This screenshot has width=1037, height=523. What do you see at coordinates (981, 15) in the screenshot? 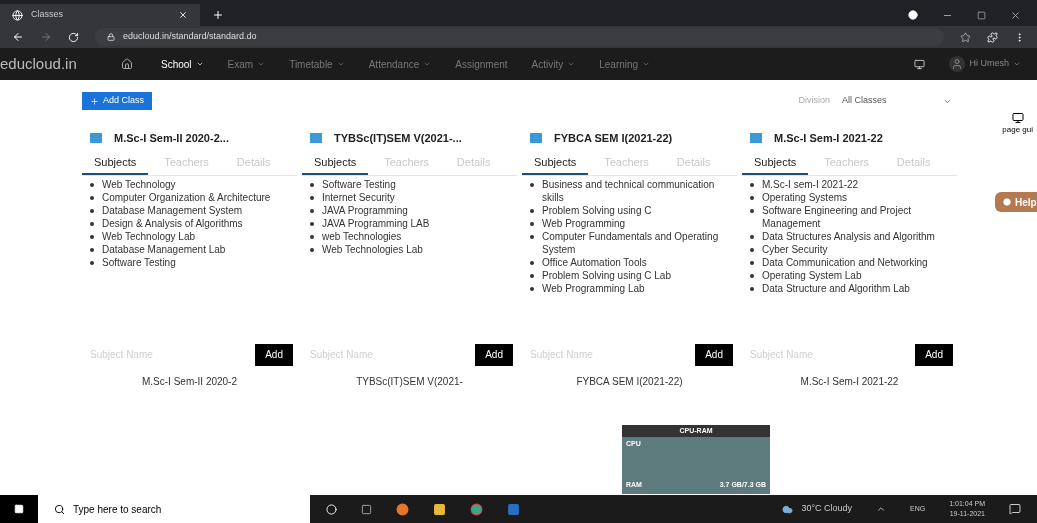
I see `maximize-icon` at bounding box center [981, 15].